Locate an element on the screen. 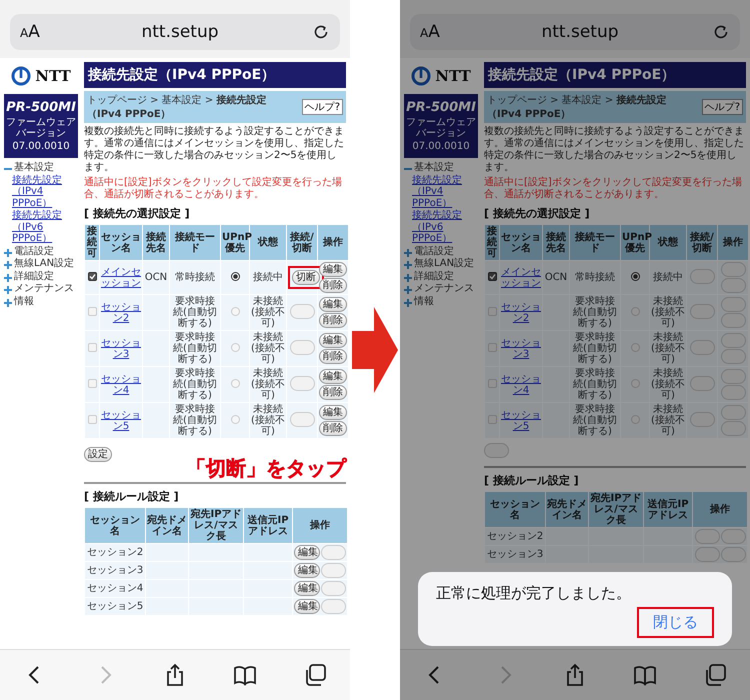 The height and width of the screenshot is (700, 750). logo-text: NTT is located at coordinates (53, 76).